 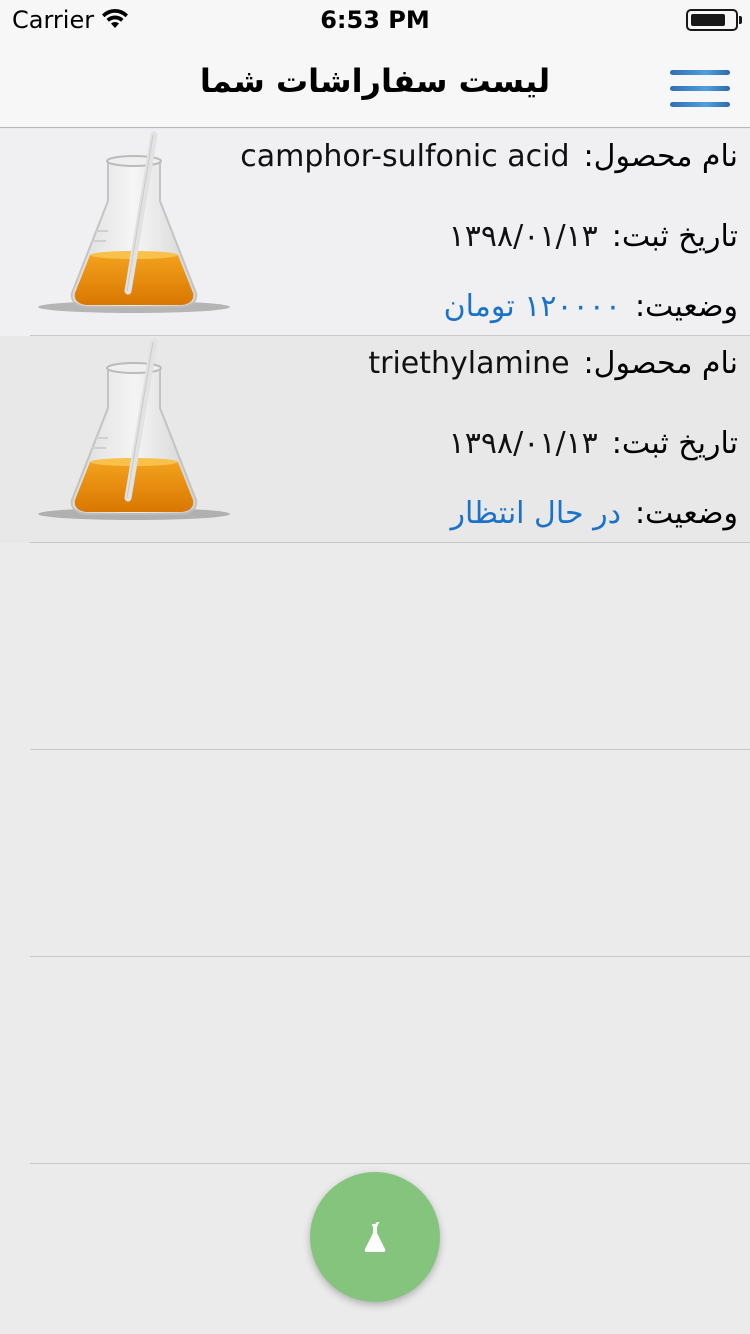 What do you see at coordinates (532, 306) in the screenshot?
I see `order-status: ۱۲۰۰۰۰ تومان` at bounding box center [532, 306].